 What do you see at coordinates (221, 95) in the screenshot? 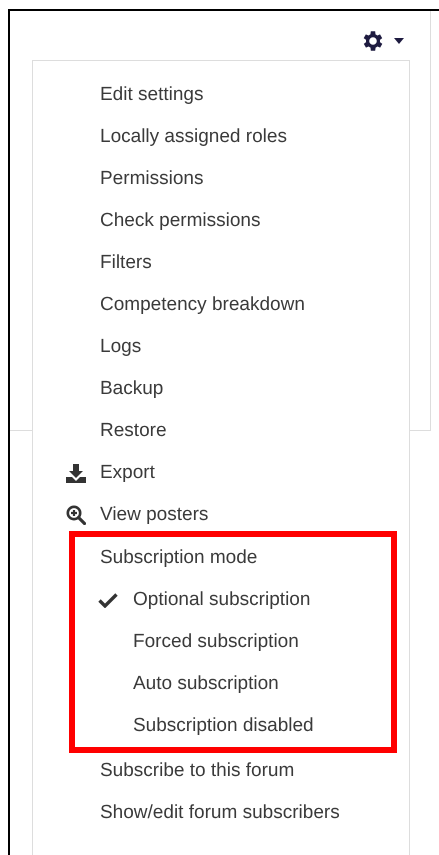
I see `menu-item: Edit settings` at bounding box center [221, 95].